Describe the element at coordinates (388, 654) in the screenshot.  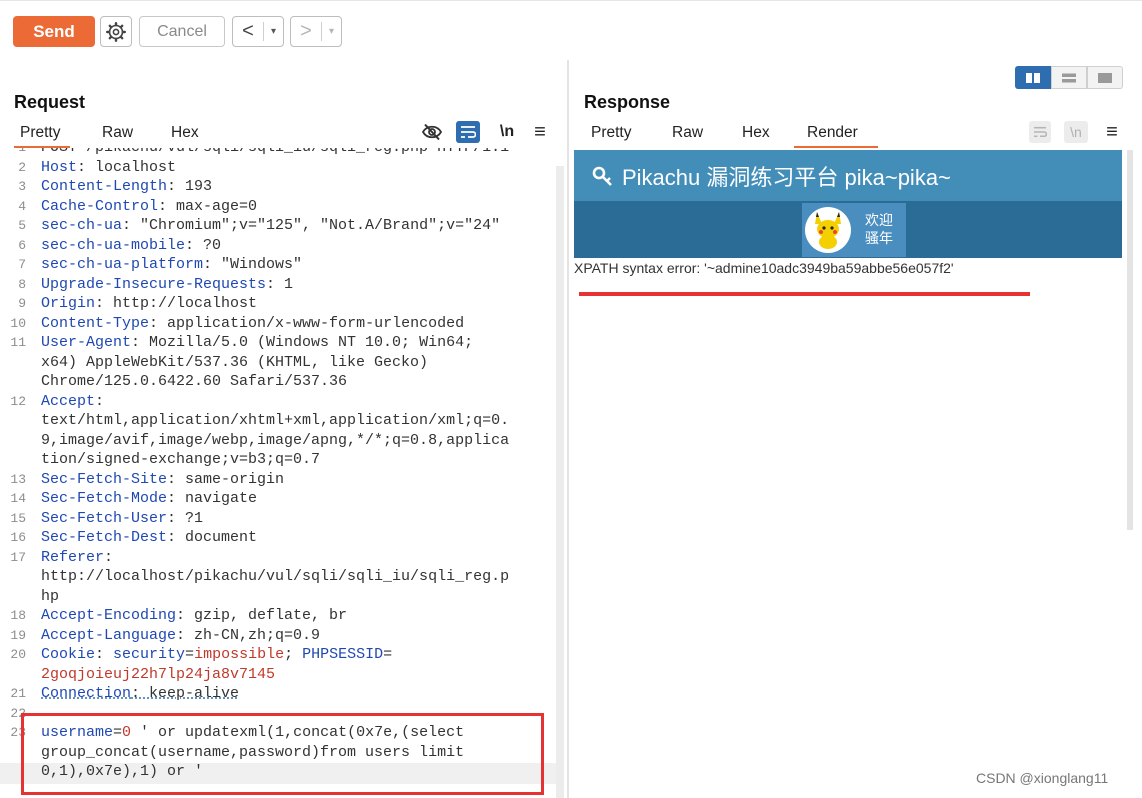
I see `code-token: =` at that location.